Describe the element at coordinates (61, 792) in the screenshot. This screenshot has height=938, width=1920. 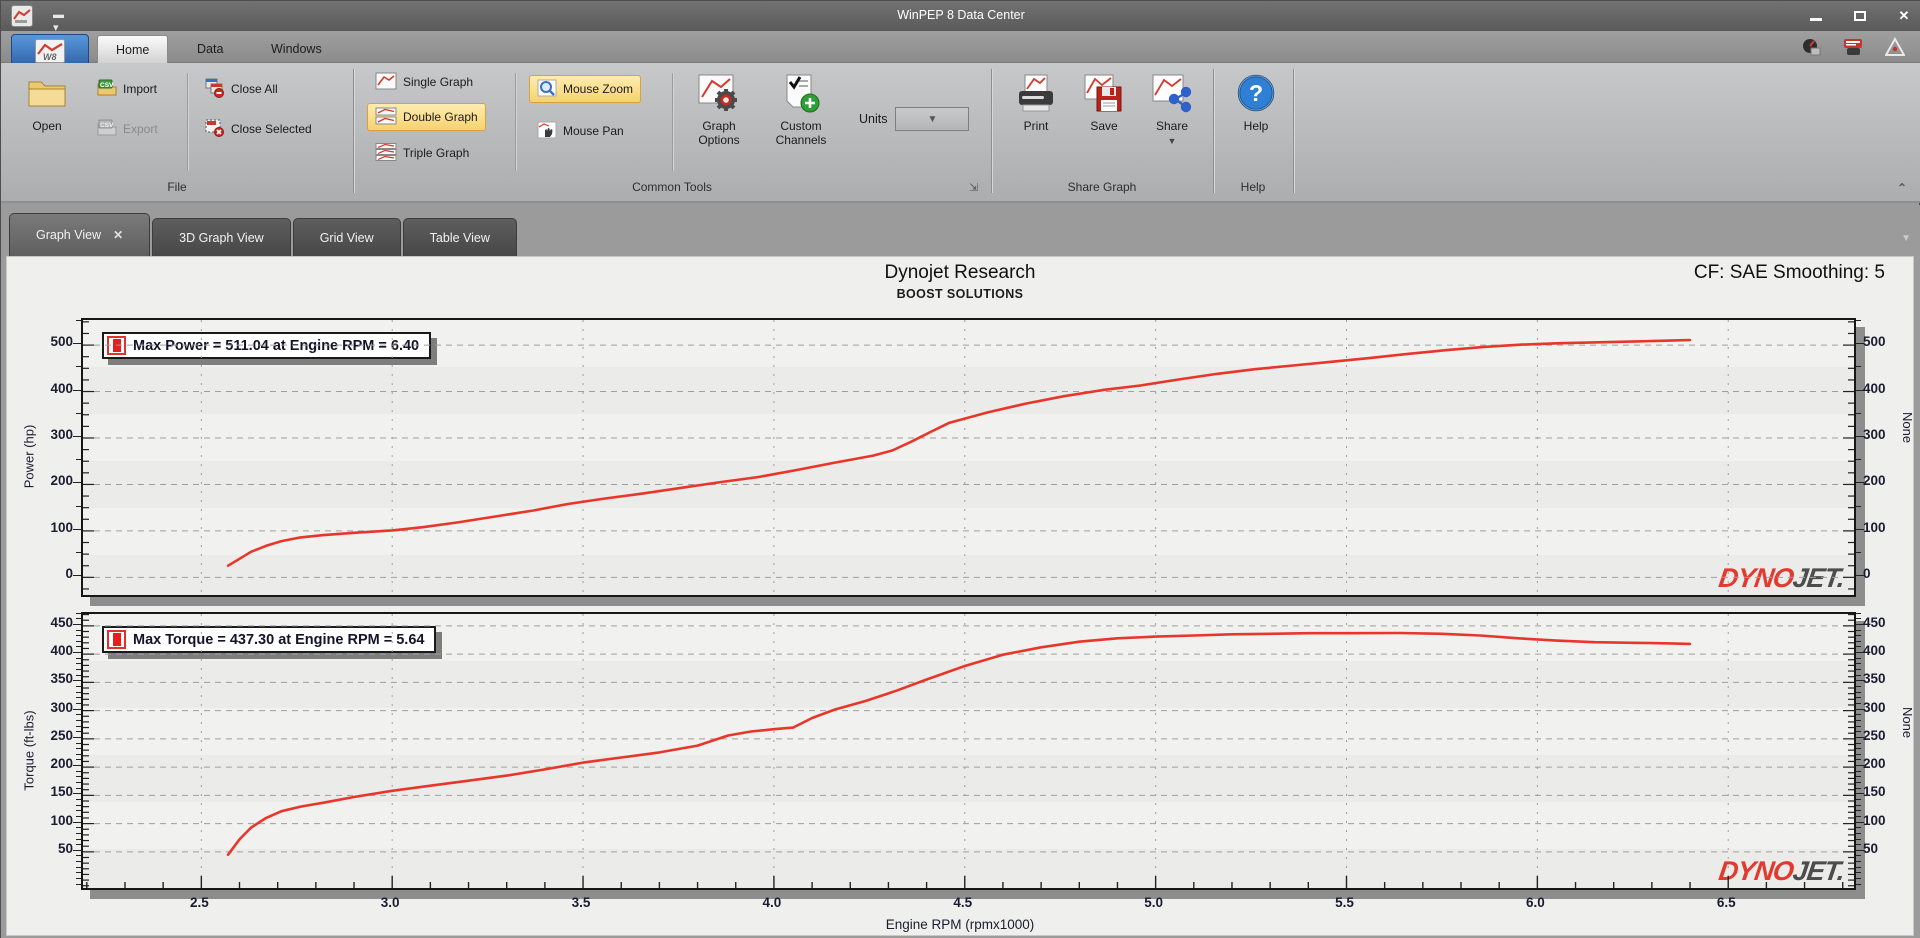
I see `tick-label: 150` at that location.